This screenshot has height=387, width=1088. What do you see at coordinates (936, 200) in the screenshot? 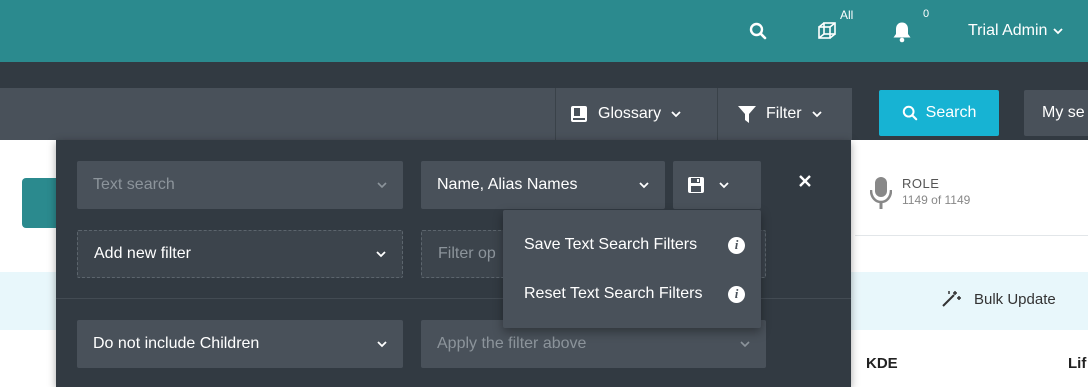
I see `role-count: 1149 of 1149` at bounding box center [936, 200].